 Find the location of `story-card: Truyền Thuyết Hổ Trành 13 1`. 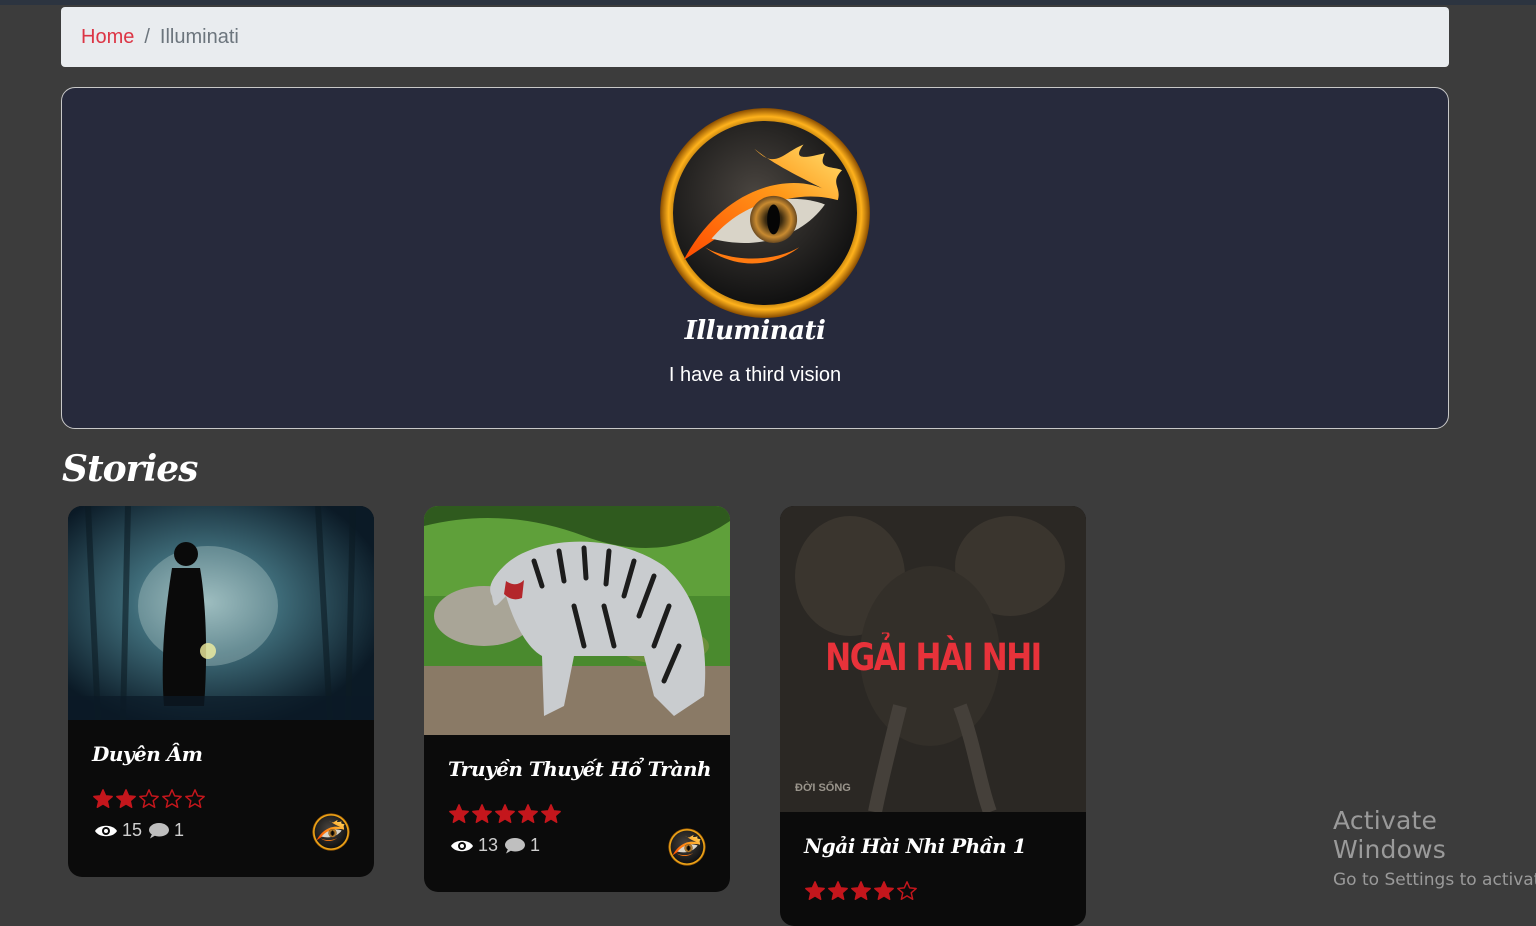

story-card: Truyền Thuyết Hổ Trành 13 1 is located at coordinates (577, 699).